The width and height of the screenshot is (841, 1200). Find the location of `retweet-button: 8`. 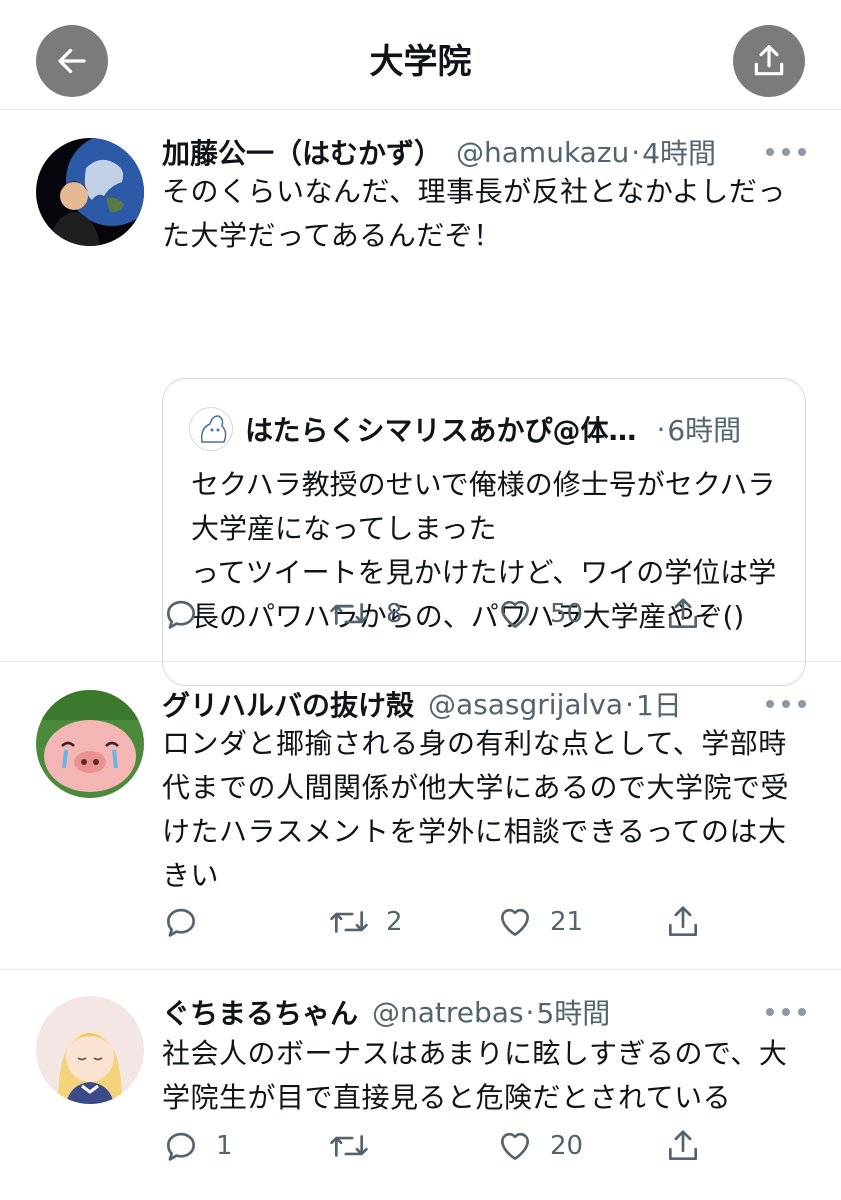

retweet-button: 8 is located at coordinates (365, 614).